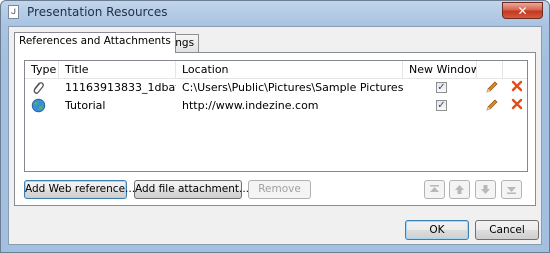 The image size is (550, 253). I want to click on title-bar: ᒍ Presentation Resources ✕, so click(275, 13).